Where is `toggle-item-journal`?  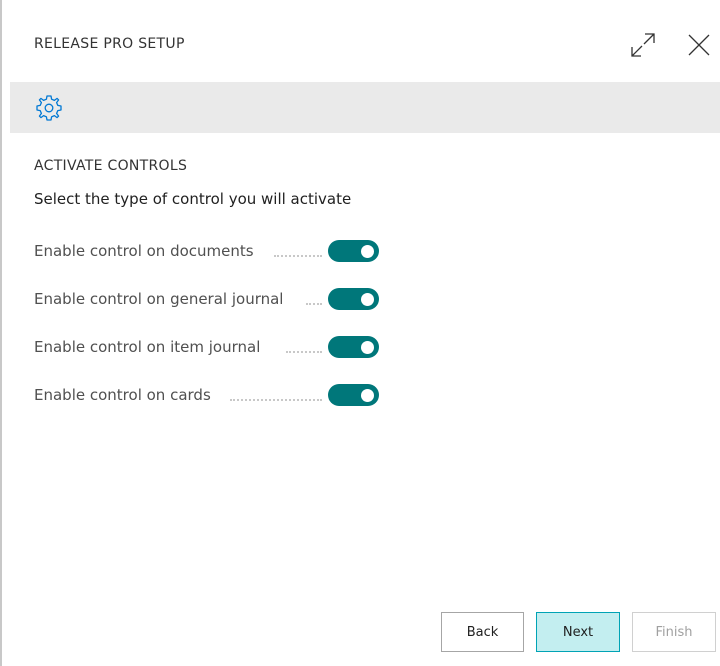 toggle-item-journal is located at coordinates (353, 347).